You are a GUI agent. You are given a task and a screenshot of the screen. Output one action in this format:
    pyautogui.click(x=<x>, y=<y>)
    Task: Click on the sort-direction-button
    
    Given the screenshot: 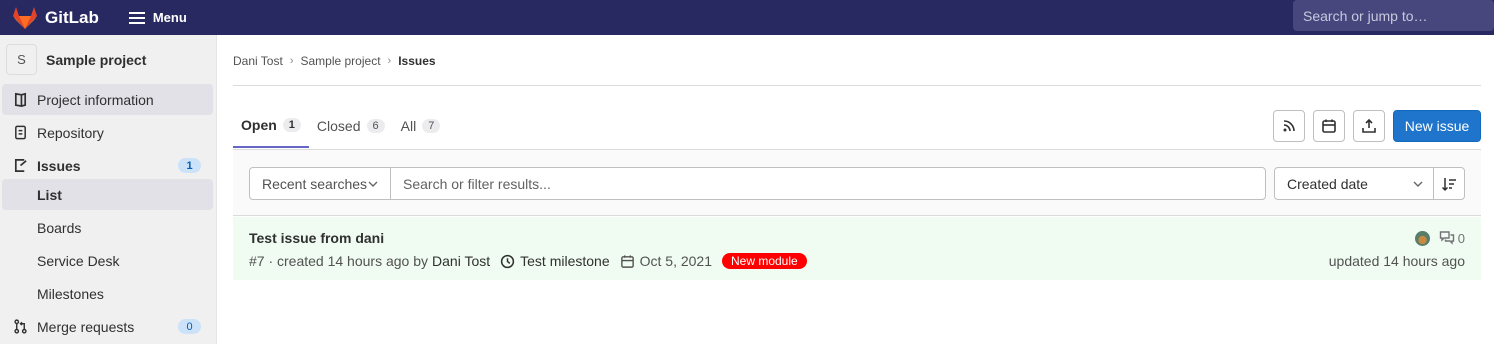 What is the action you would take?
    pyautogui.click(x=1449, y=183)
    